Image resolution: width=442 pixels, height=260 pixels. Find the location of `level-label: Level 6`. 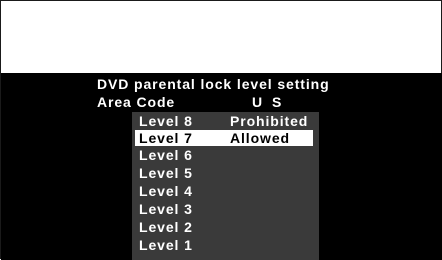

level-label: Level 6 is located at coordinates (166, 155).